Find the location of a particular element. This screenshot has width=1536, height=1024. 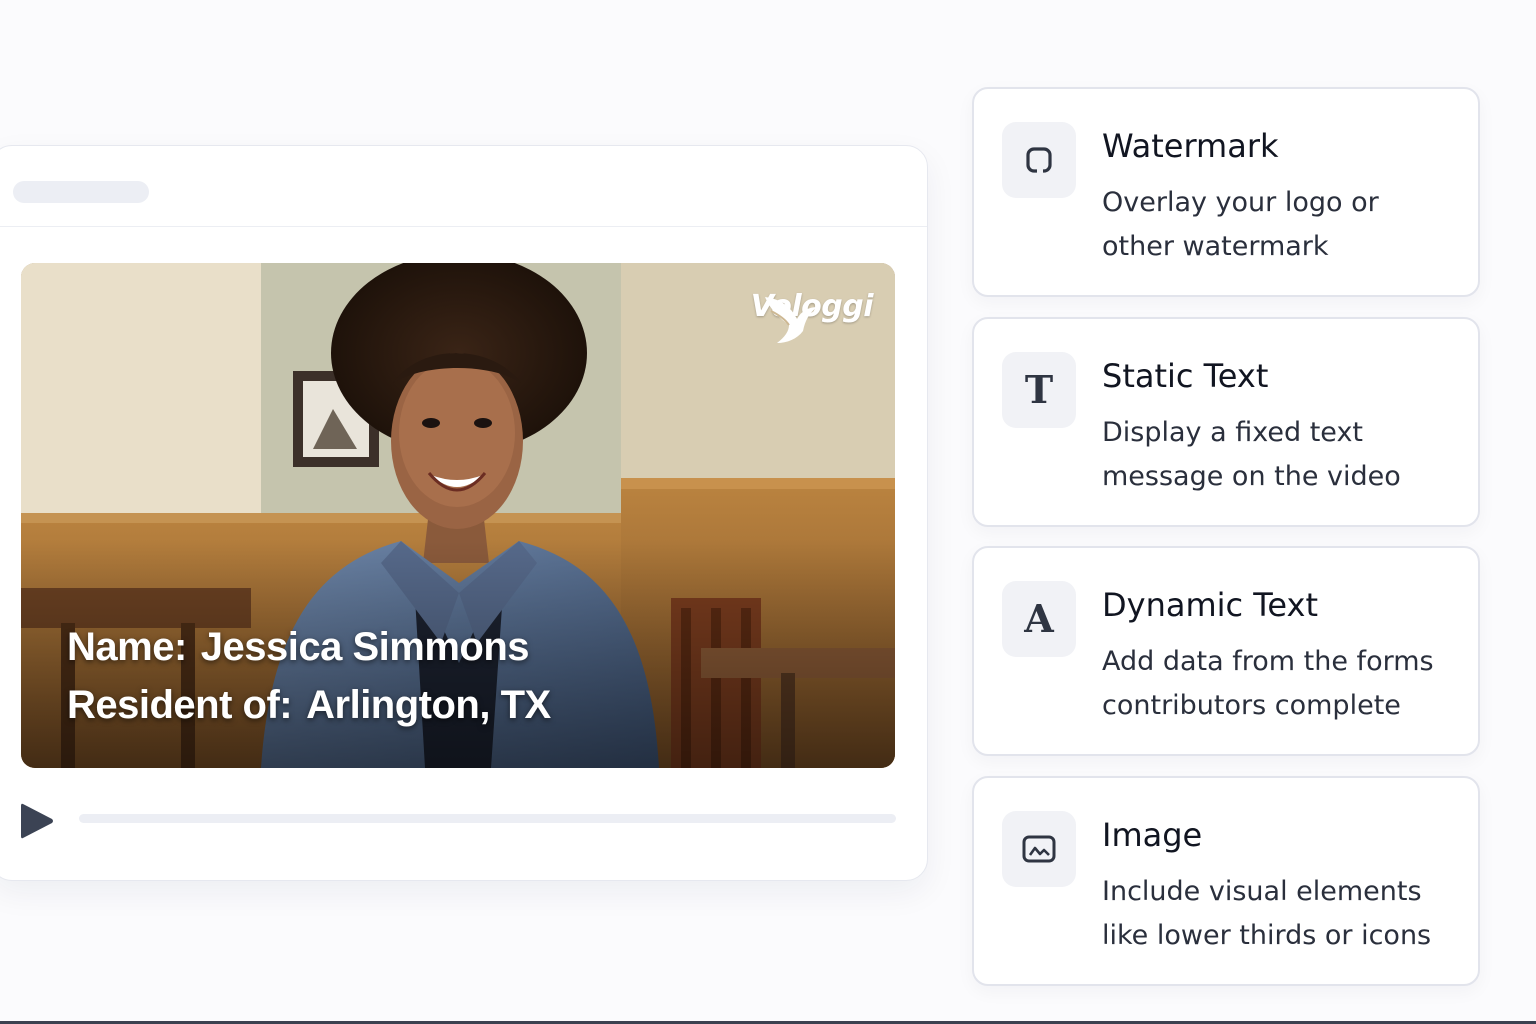

watermark-icon is located at coordinates (1039, 160).